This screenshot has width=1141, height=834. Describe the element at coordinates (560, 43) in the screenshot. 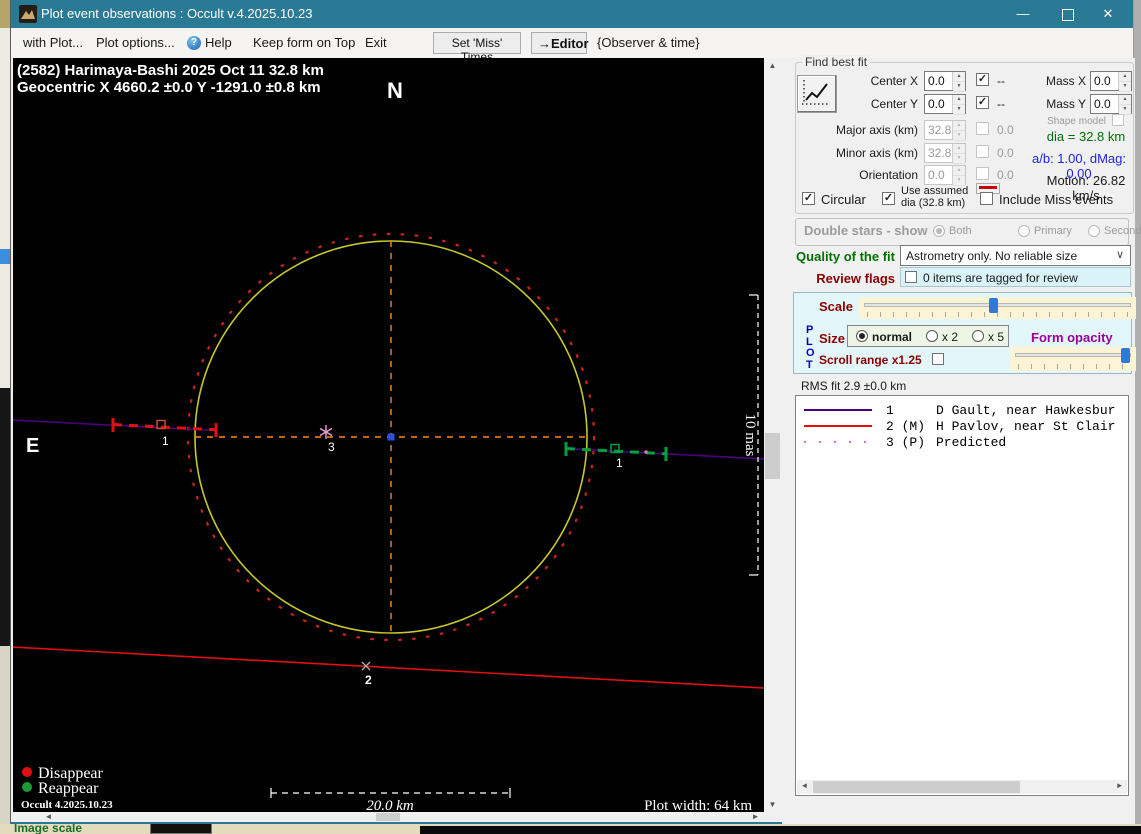

I see `editor-button: →Editor` at that location.